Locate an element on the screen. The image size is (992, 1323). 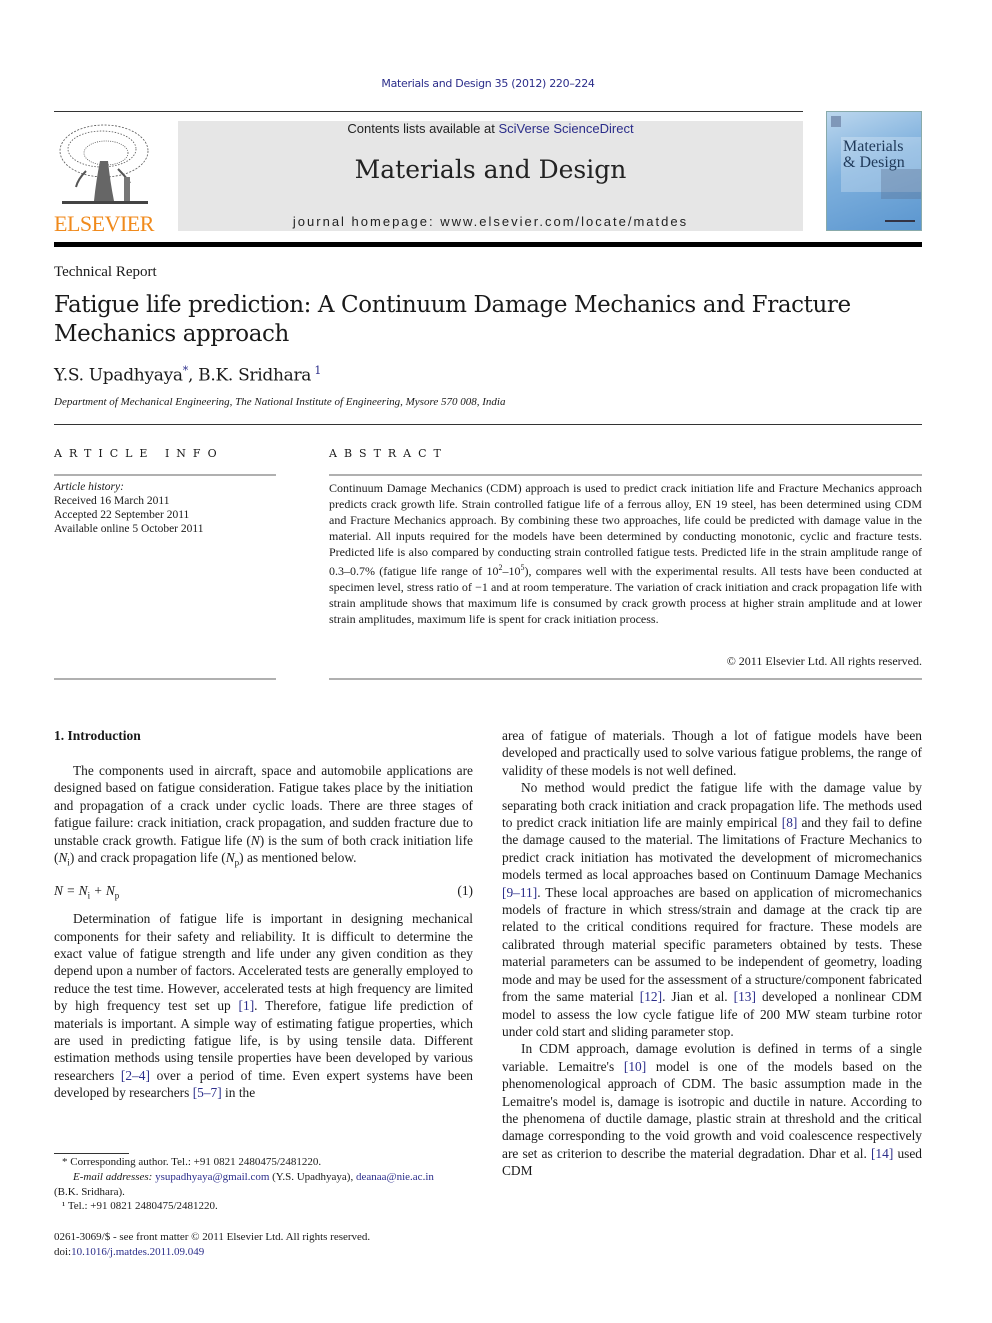
masthead-thick-rule is located at coordinates (488, 244).